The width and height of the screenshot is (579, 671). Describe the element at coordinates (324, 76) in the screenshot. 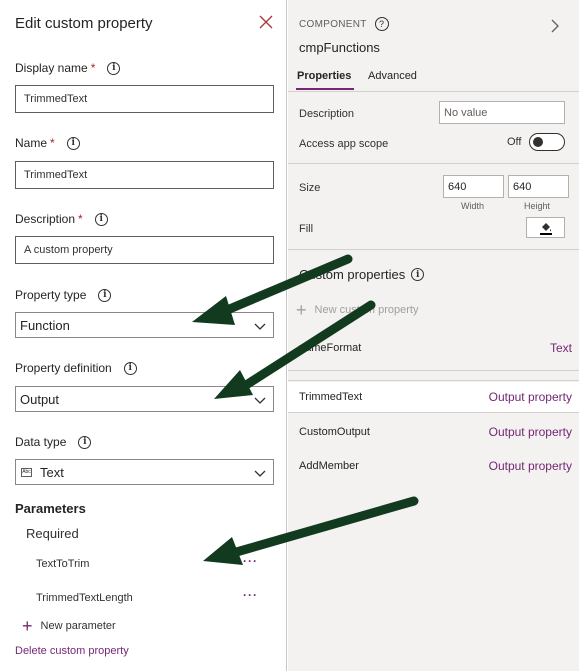

I see `tab-properties: Properties` at that location.